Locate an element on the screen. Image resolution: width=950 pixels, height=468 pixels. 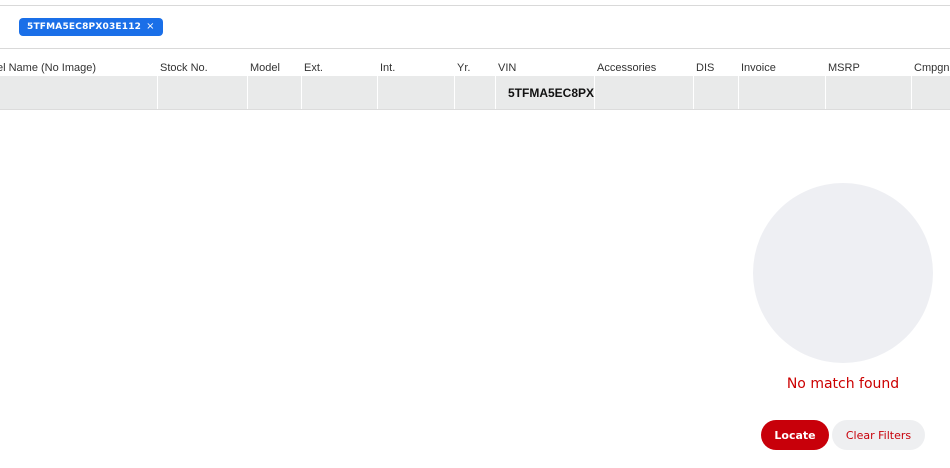
column-header-model: Model is located at coordinates (265, 68).